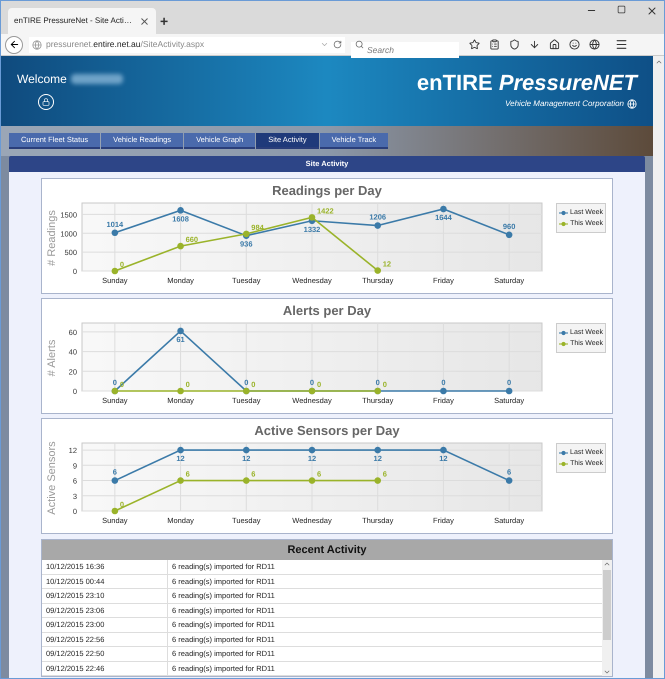 The width and height of the screenshot is (665, 679). What do you see at coordinates (474, 44) in the screenshot?
I see `bookmark-star-icon` at bounding box center [474, 44].